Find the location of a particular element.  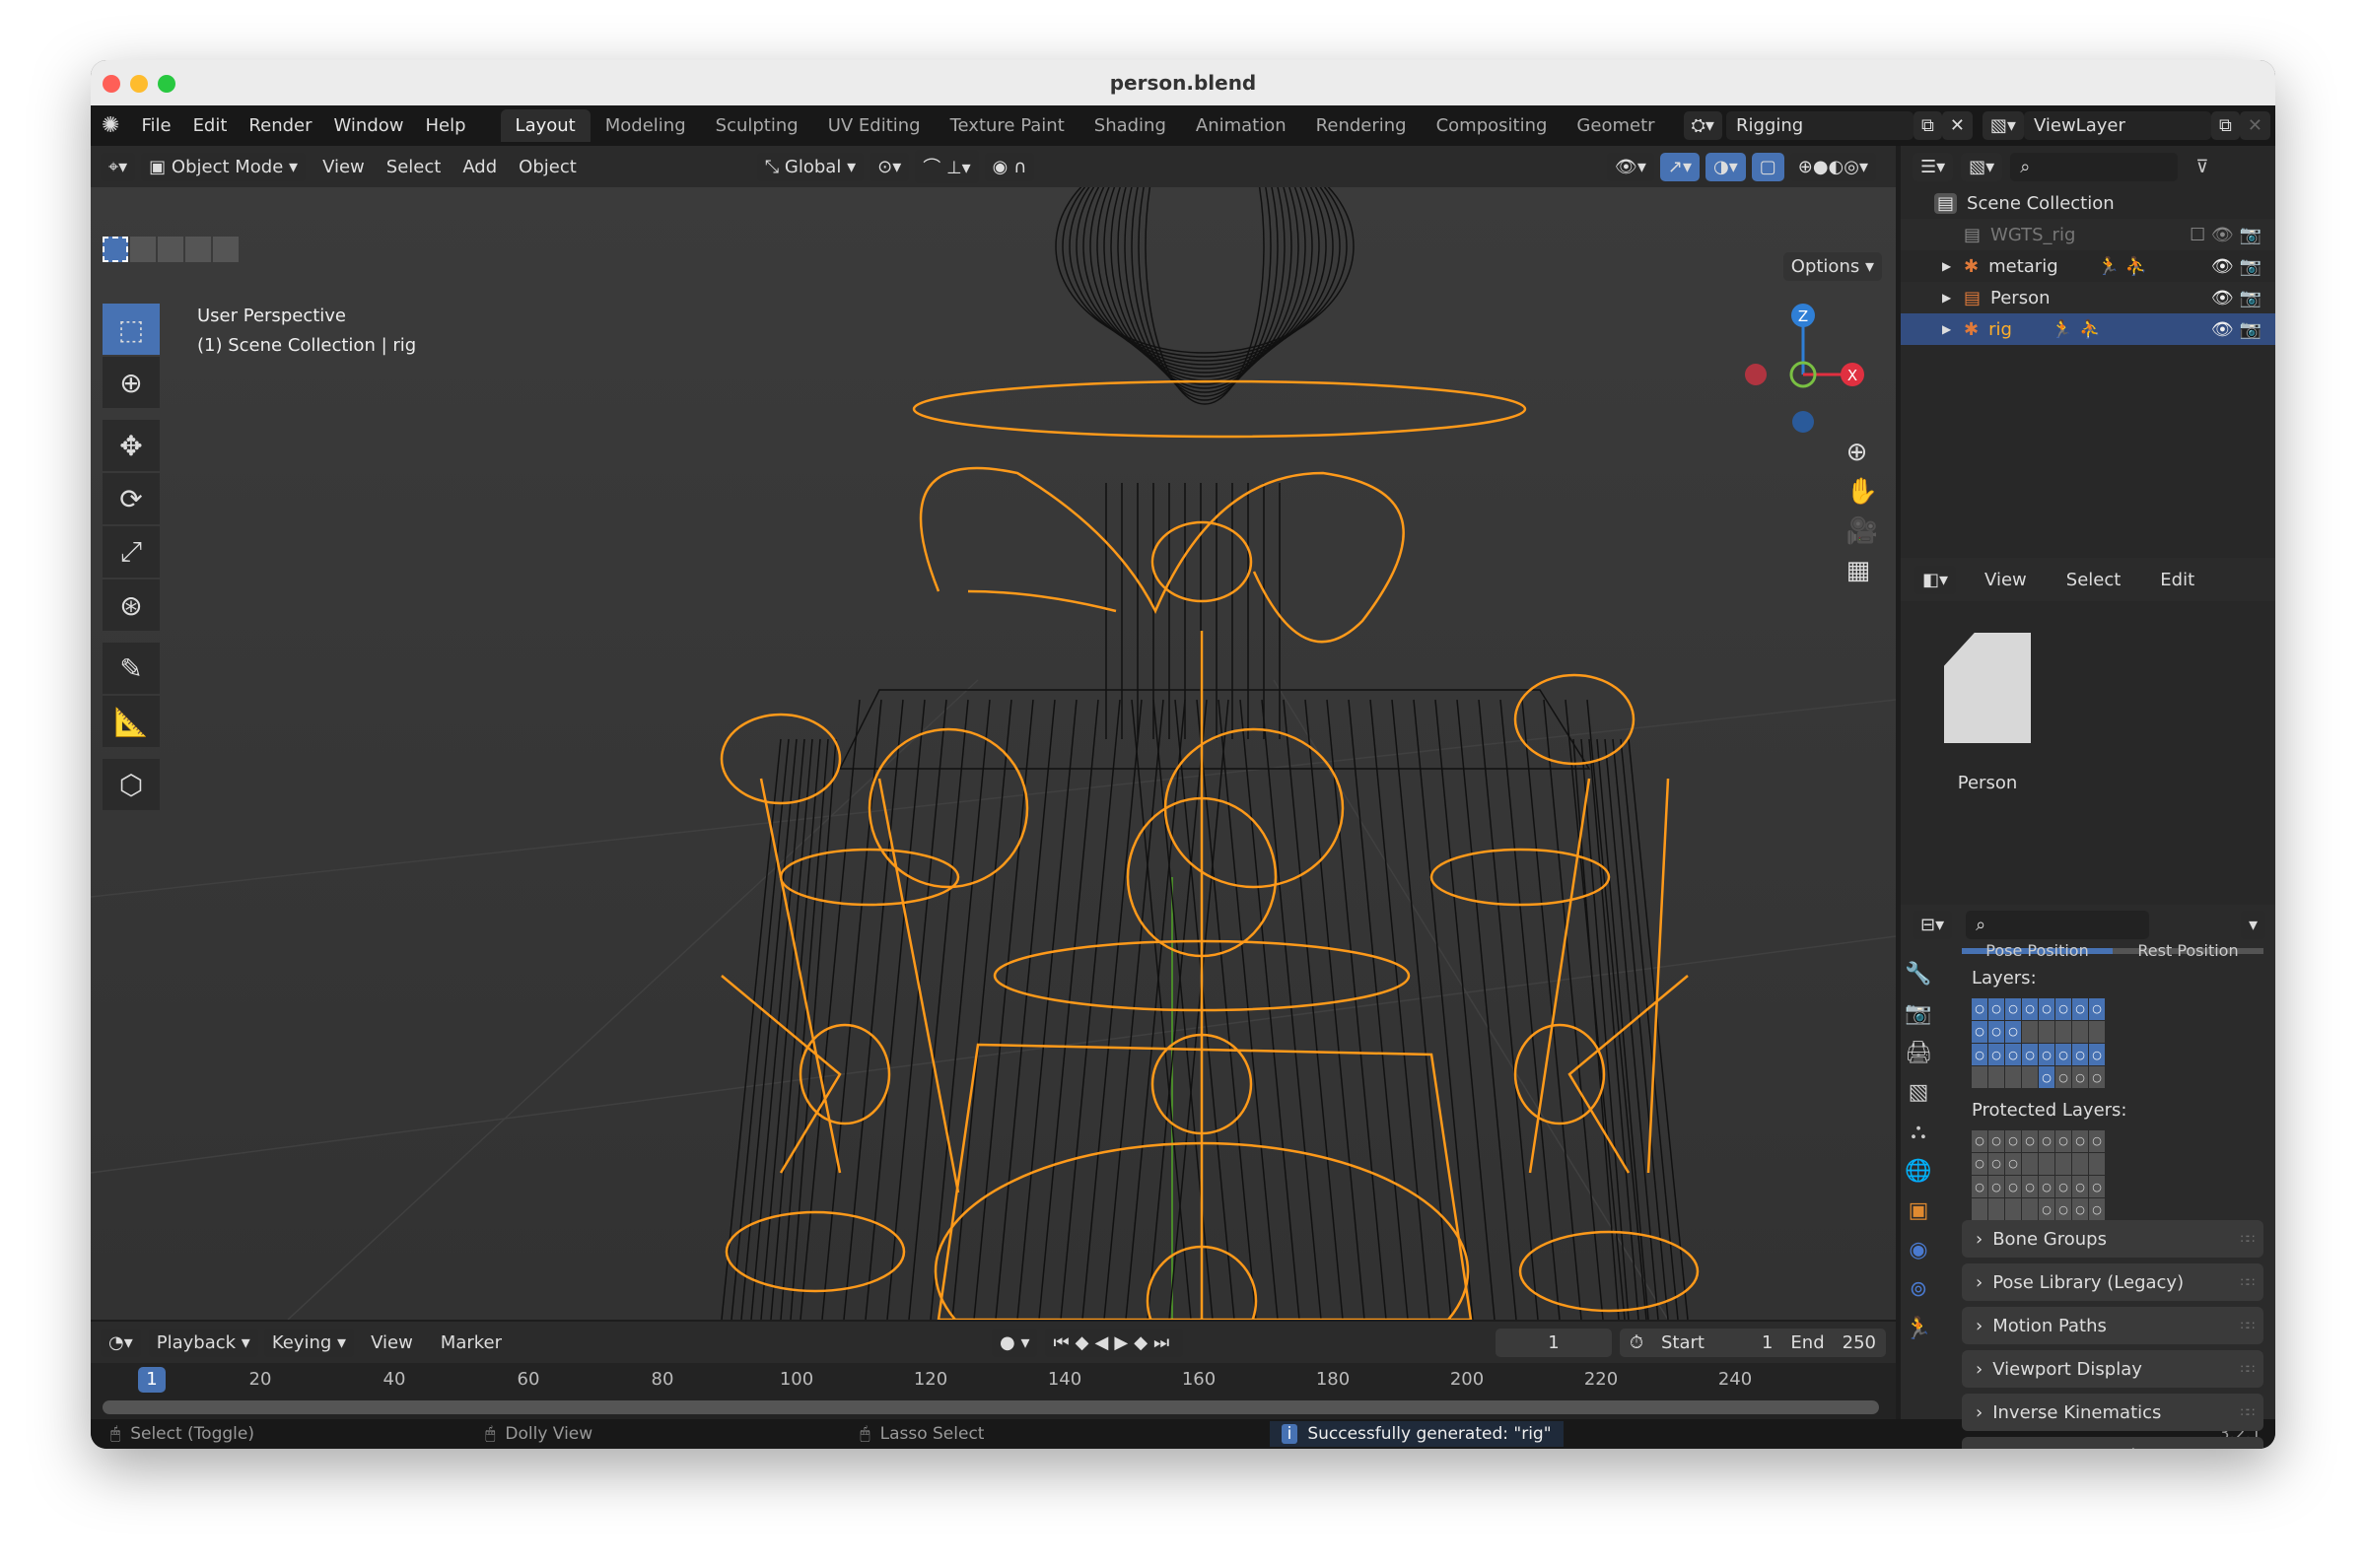

tool-icon: 🔧 is located at coordinates (1918, 973).